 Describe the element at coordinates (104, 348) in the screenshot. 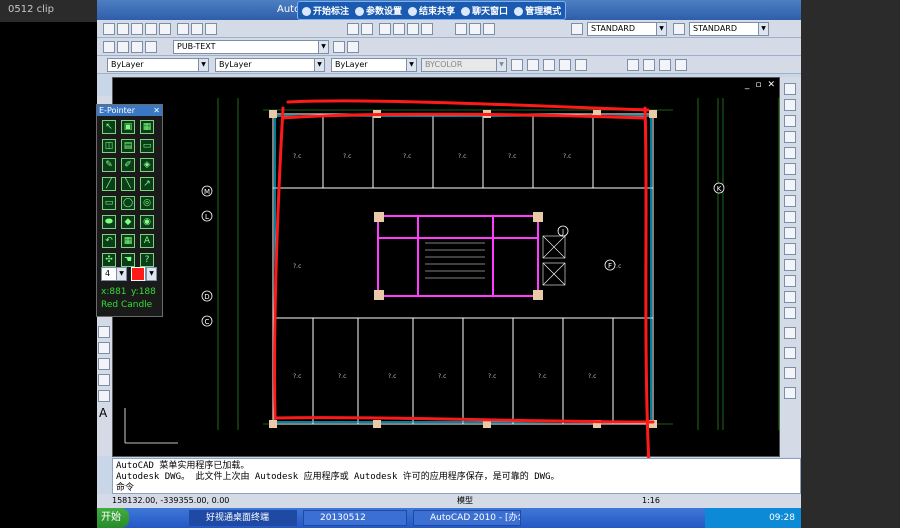

I see `hatch-tool-icon` at that location.